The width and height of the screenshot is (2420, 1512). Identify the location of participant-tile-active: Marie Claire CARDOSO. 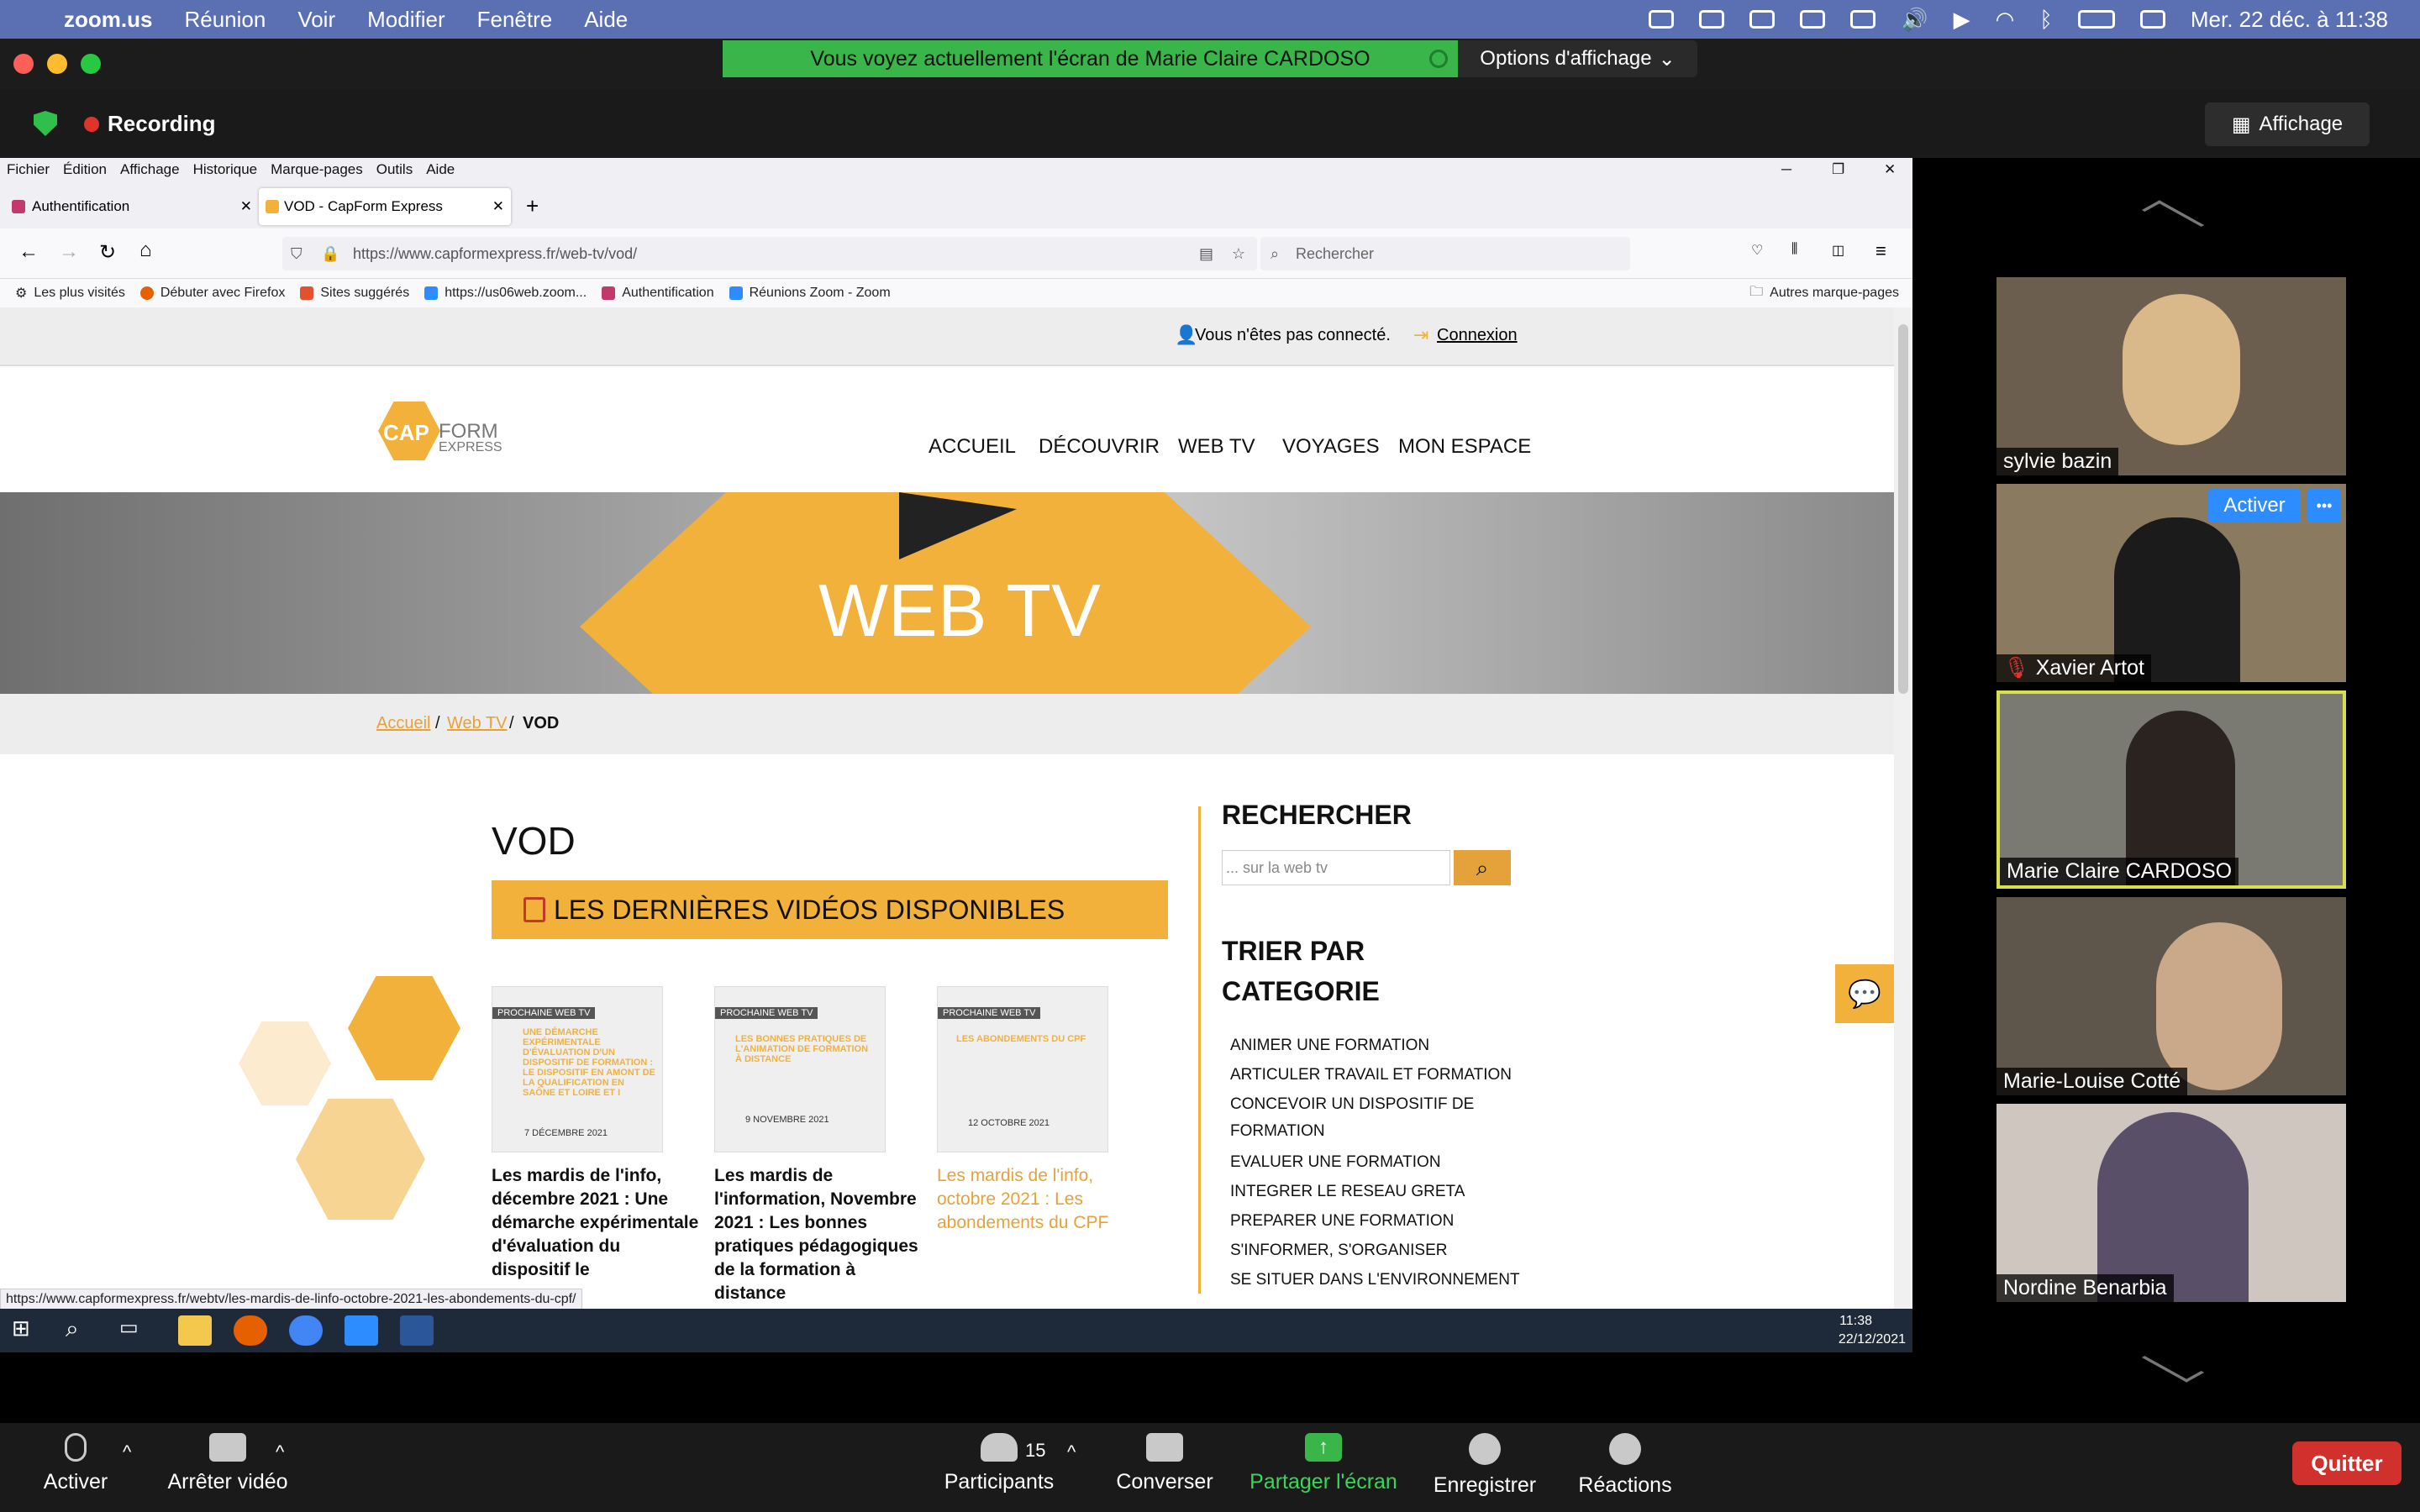
(2171, 789).